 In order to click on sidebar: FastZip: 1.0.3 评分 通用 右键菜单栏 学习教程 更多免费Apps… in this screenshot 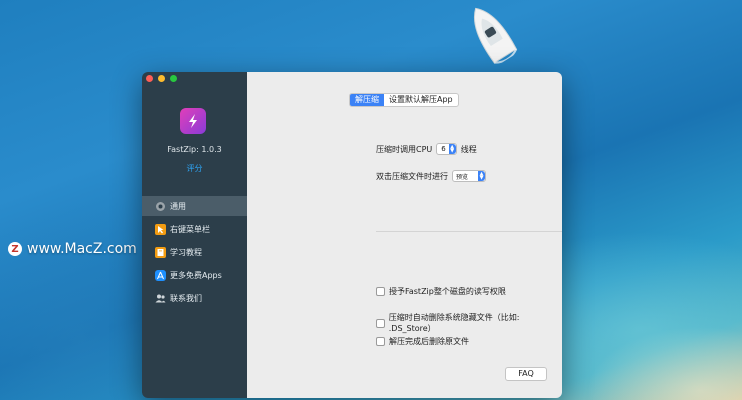, I will do `click(194, 235)`.